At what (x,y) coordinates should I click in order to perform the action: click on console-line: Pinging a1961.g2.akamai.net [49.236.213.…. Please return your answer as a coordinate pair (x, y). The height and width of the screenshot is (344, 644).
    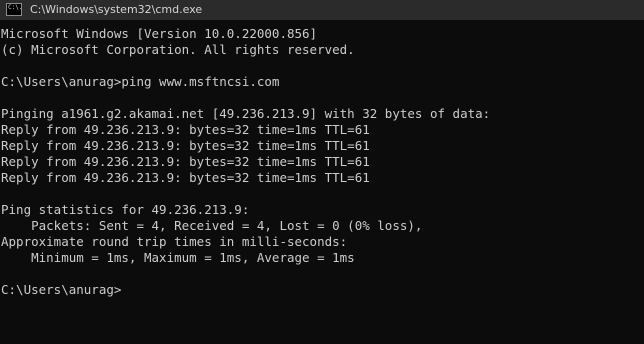
    Looking at the image, I should click on (246, 113).